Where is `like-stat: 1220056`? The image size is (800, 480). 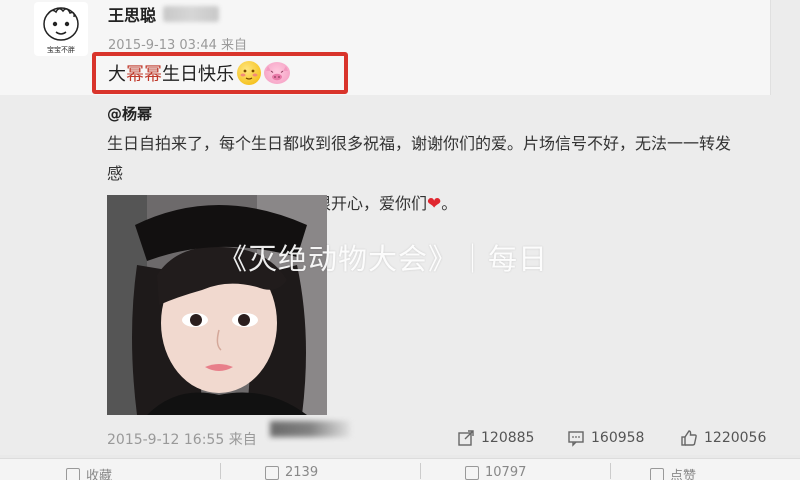 like-stat: 1220056 is located at coordinates (723, 438).